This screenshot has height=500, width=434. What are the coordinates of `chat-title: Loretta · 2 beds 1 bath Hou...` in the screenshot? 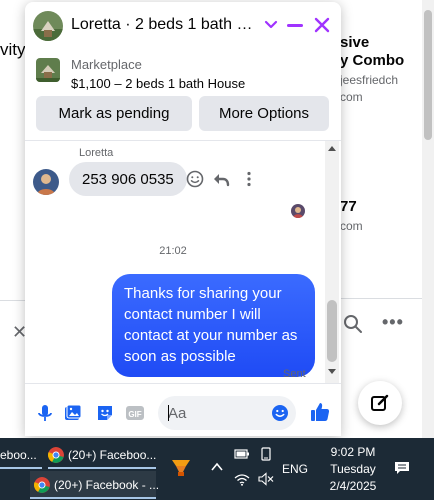 It's located at (164, 25).